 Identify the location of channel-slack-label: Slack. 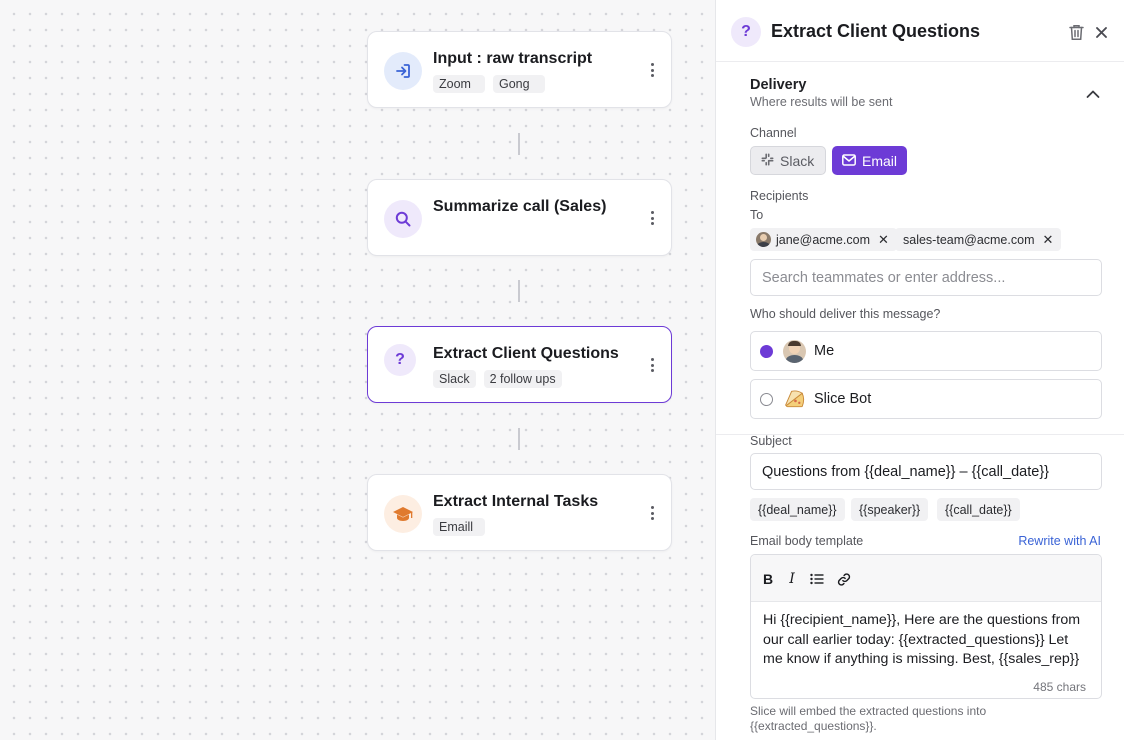
(797, 160).